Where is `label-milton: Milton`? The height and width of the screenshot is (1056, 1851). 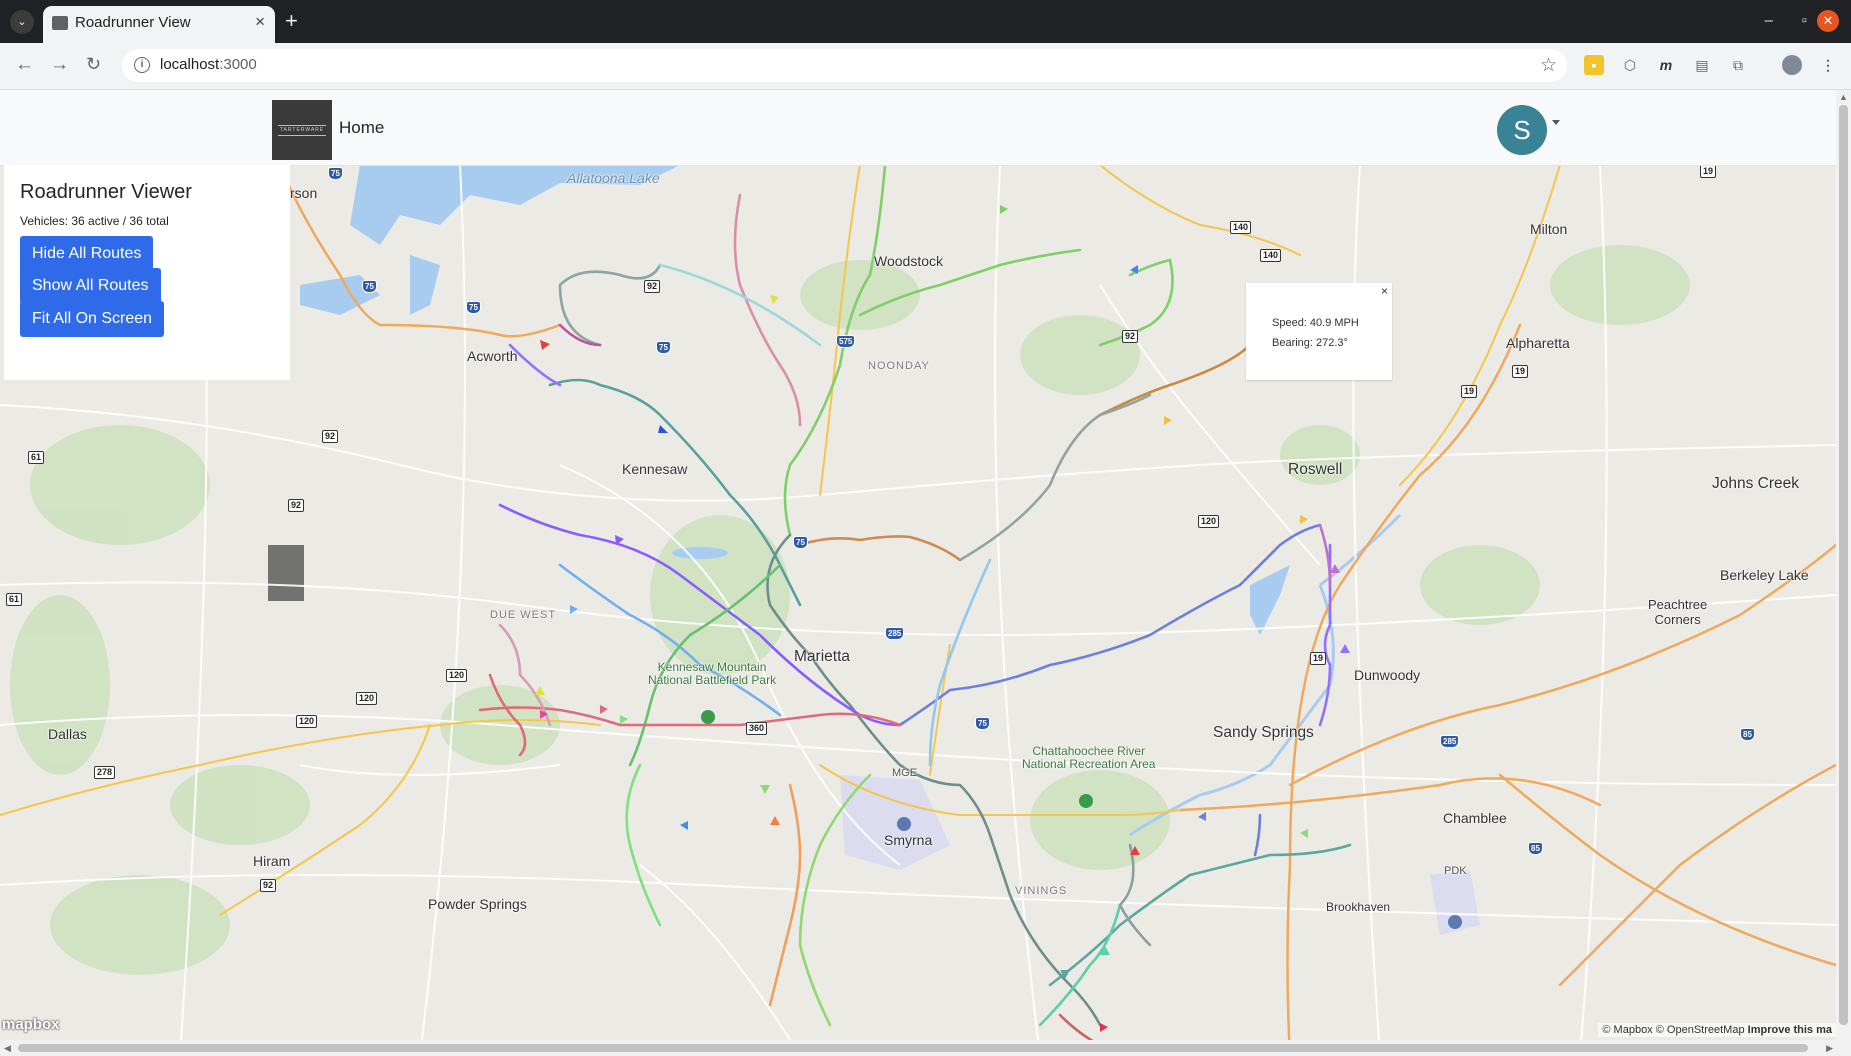
label-milton: Milton is located at coordinates (1549, 229).